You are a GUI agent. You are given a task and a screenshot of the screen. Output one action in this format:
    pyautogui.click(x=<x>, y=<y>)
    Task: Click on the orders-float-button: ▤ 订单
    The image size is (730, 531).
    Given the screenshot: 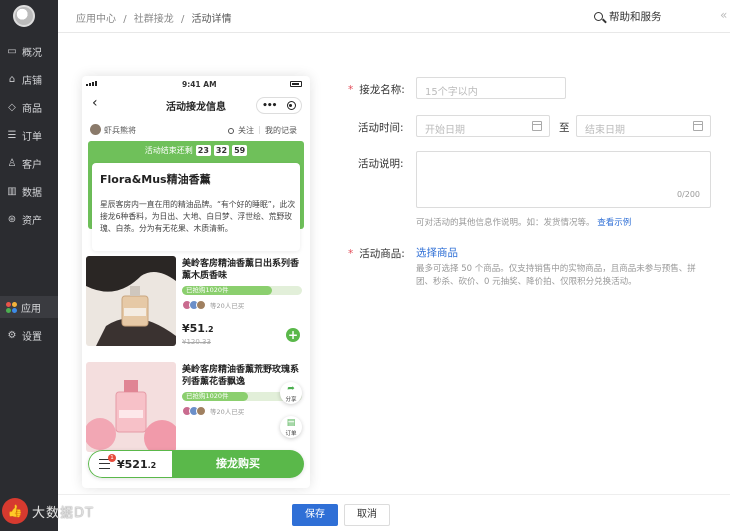 What is the action you would take?
    pyautogui.click(x=291, y=427)
    